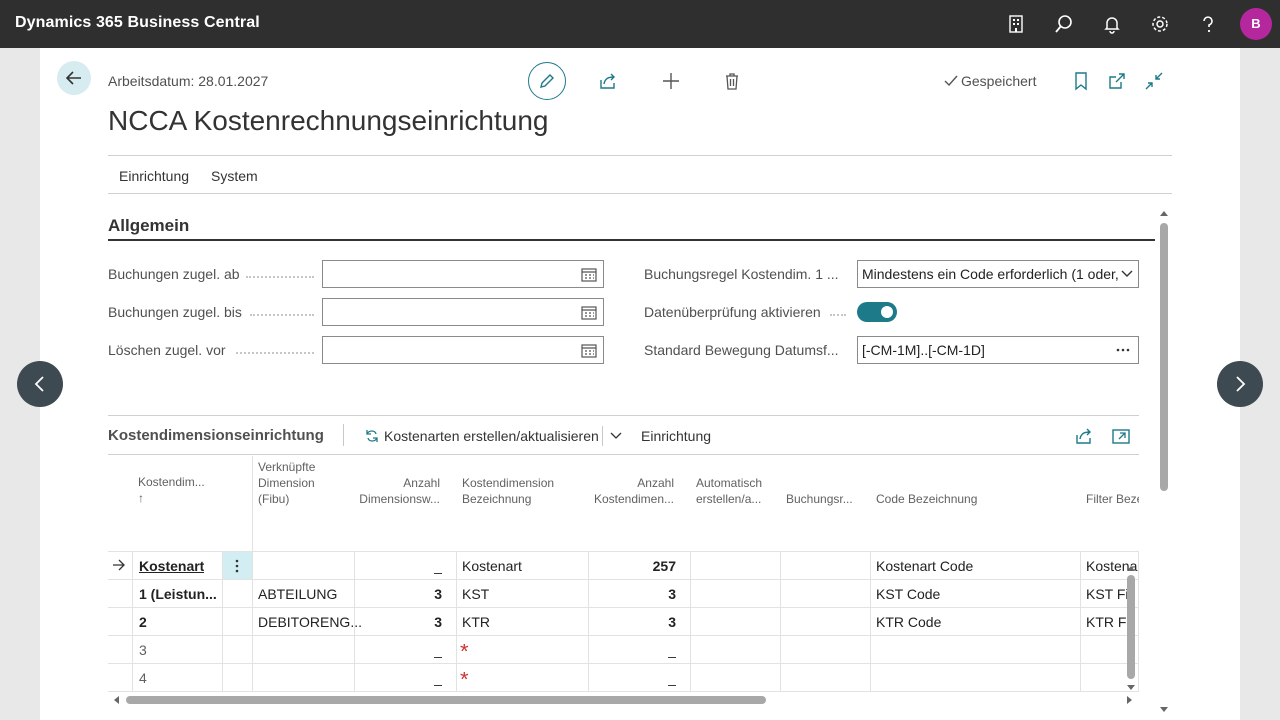  Describe the element at coordinates (328, 120) in the screenshot. I see `page-title: NCCA Kostenrechnungseinrichtung` at that location.